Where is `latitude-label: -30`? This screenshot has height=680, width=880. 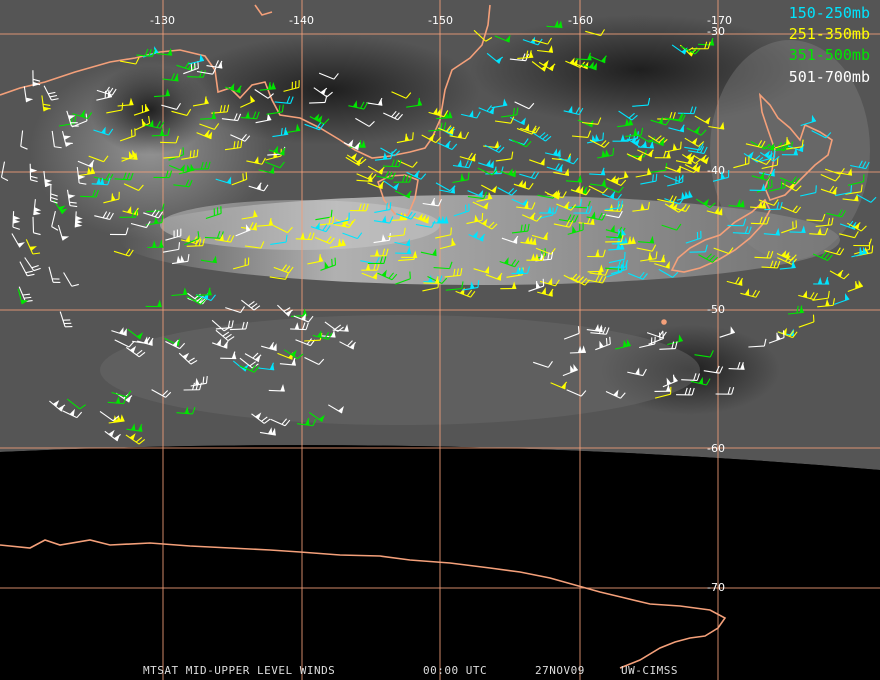
latitude-label: -30 is located at coordinates (716, 31).